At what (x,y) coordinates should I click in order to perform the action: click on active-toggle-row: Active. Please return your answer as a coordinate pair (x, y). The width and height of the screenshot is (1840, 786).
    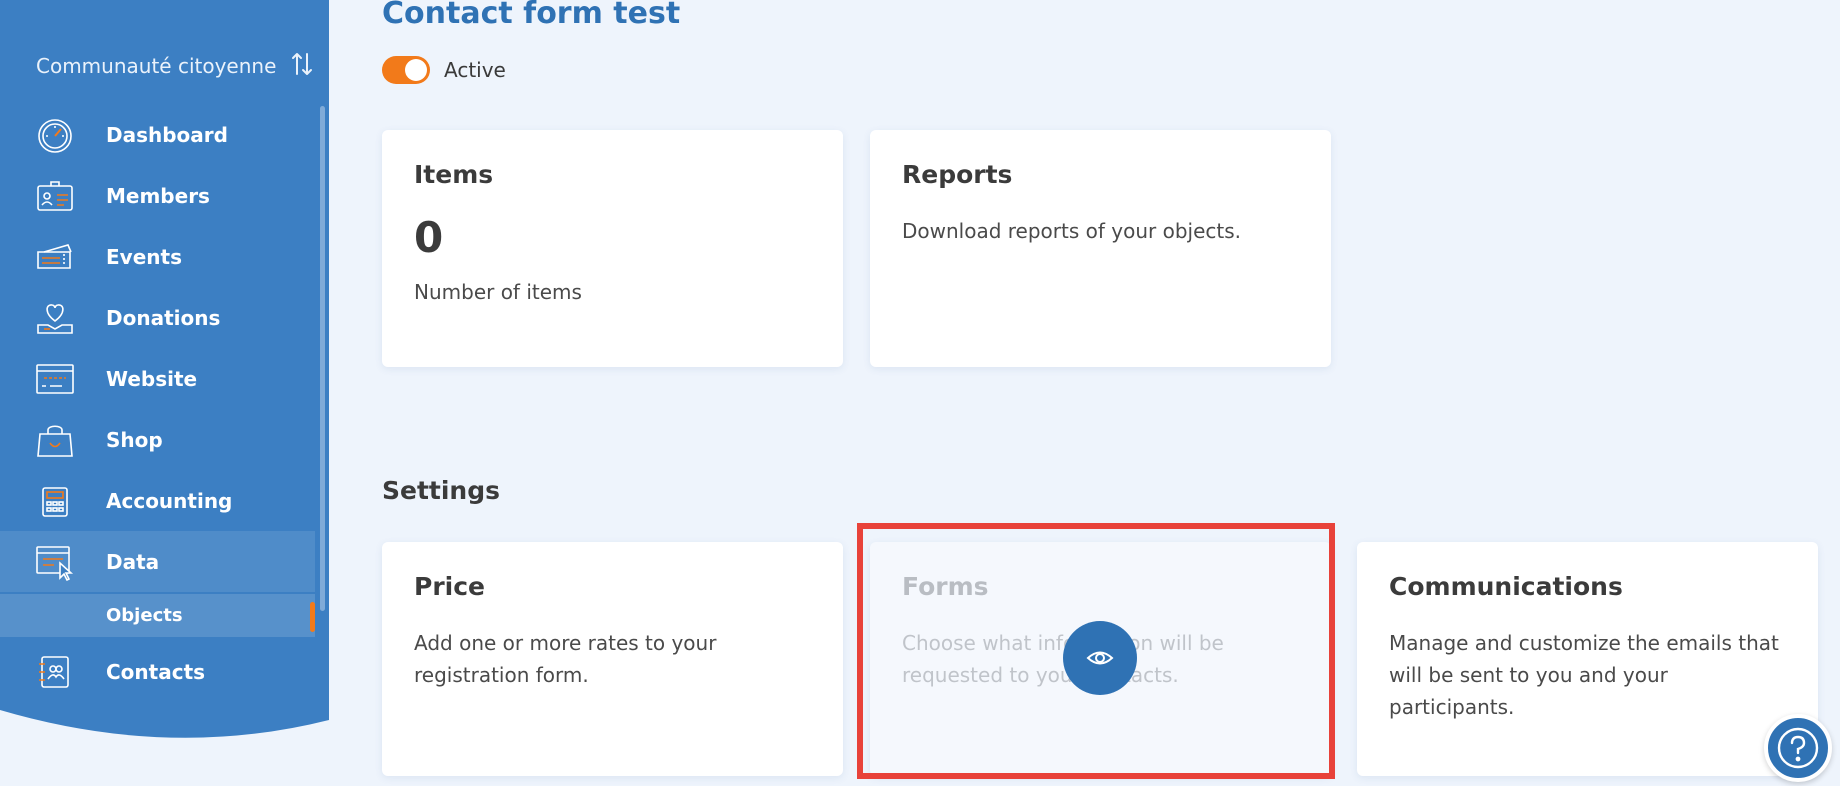
    Looking at the image, I should click on (444, 70).